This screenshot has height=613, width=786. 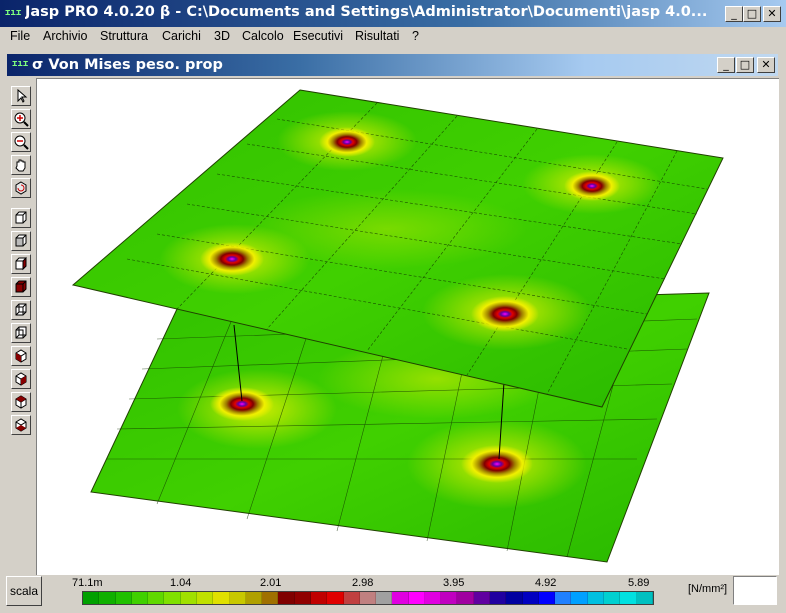 I want to click on view-cube-1-icon, so click(x=21, y=217).